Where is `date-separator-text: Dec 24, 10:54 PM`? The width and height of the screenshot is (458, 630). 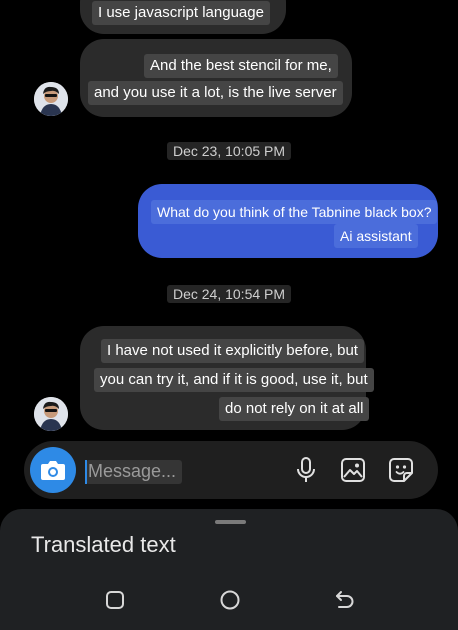
date-separator-text: Dec 24, 10:54 PM is located at coordinates (229, 294).